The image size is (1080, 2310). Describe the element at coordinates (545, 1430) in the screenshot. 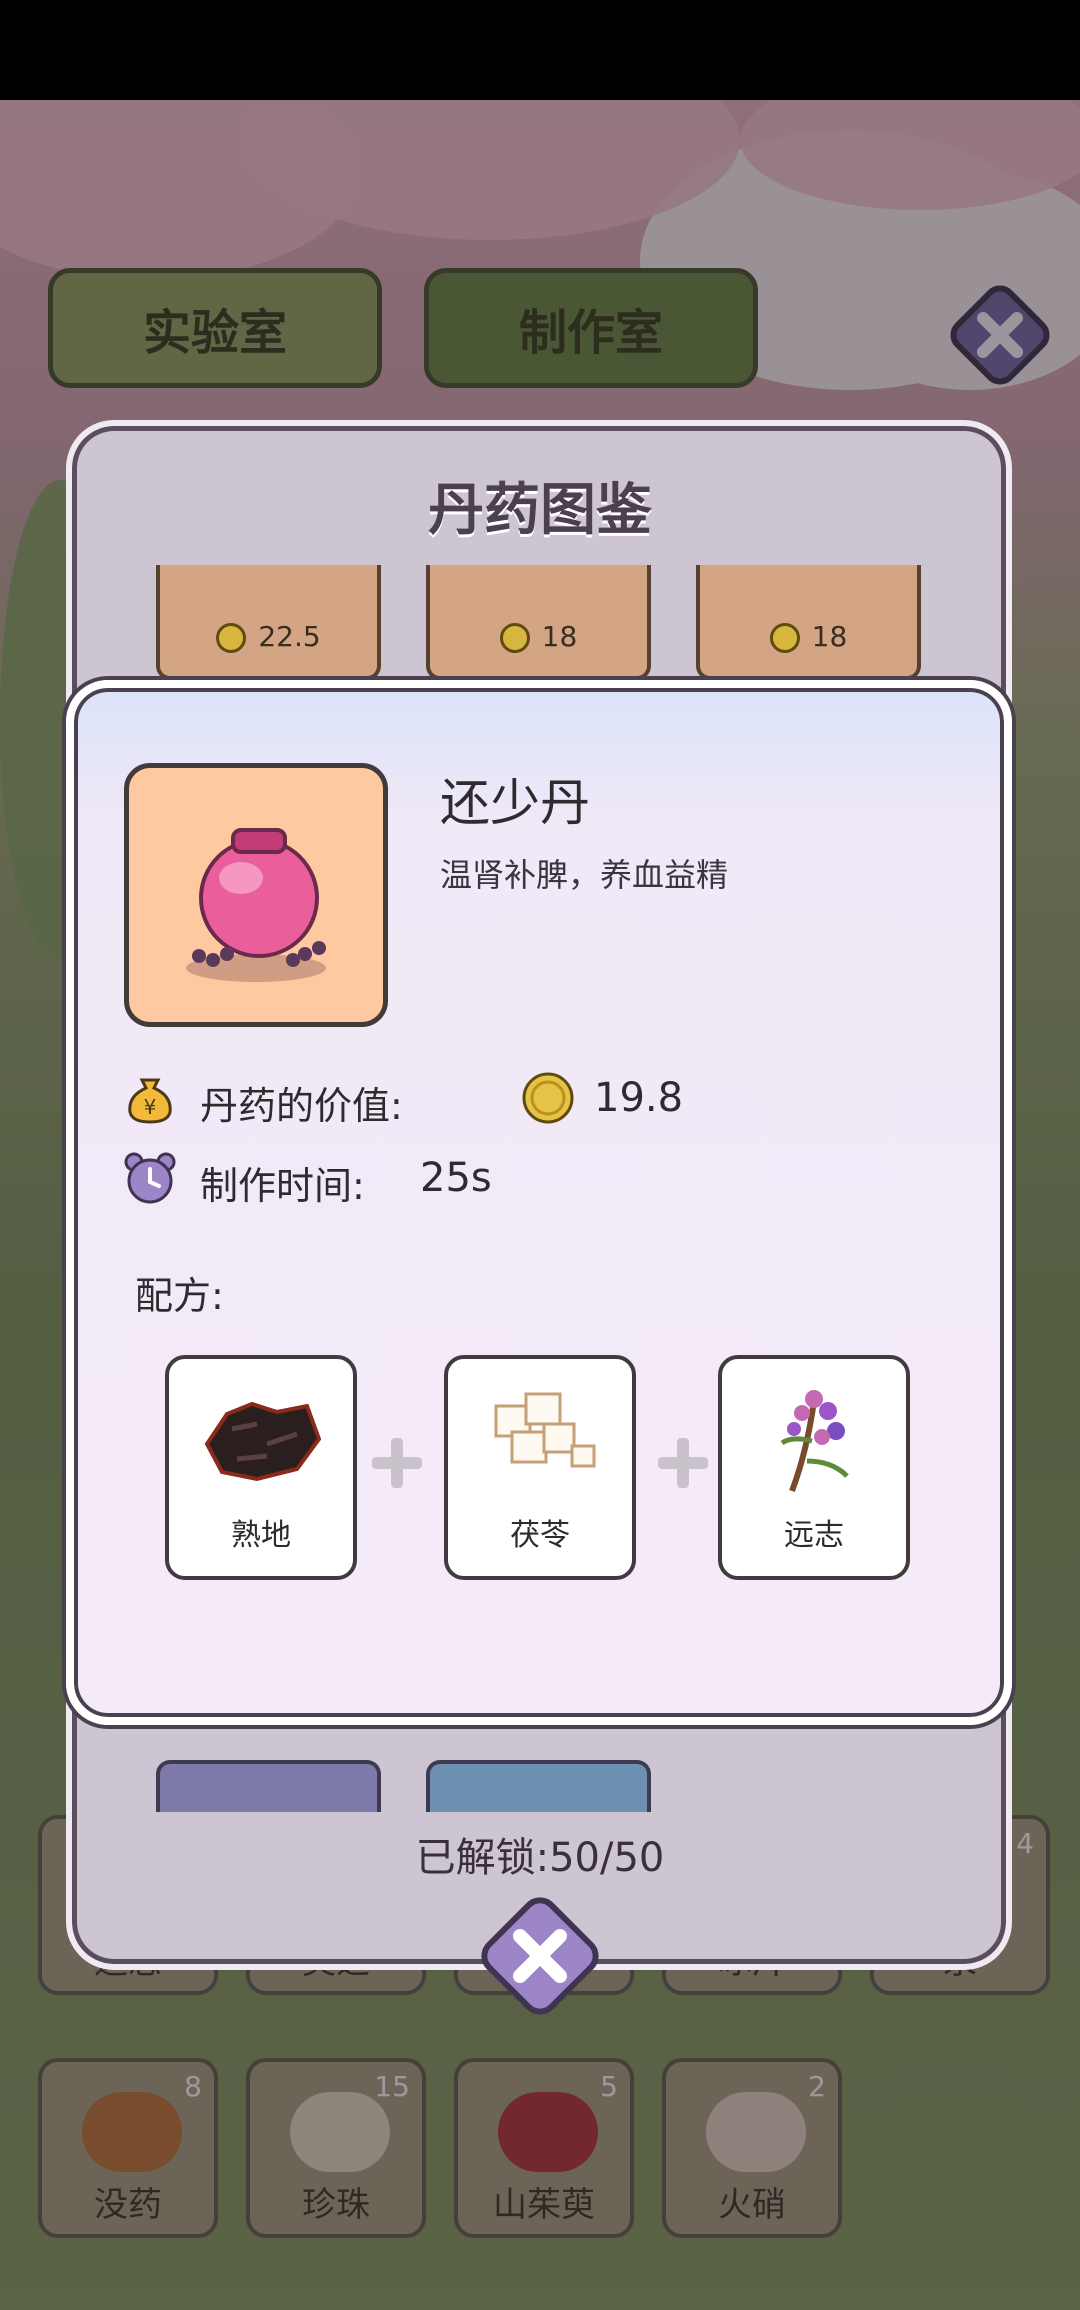

I see `poria-icon` at that location.